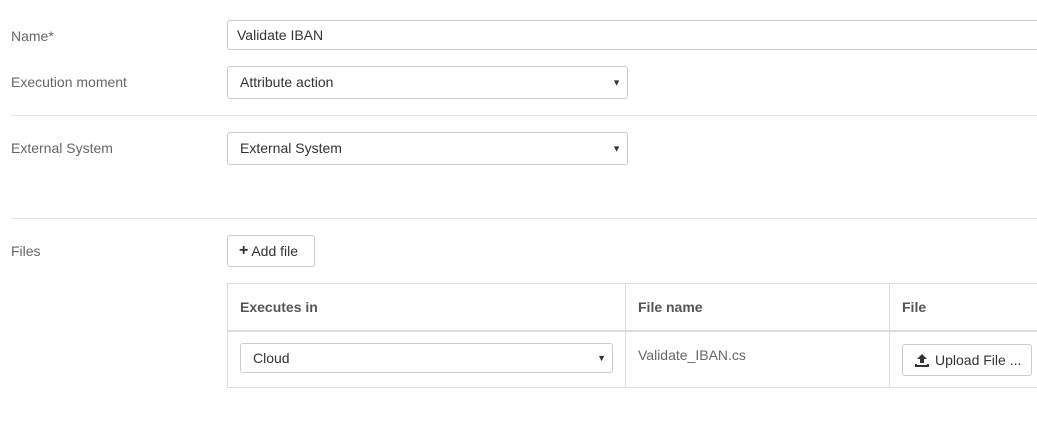 This screenshot has height=435, width=1037. Describe the element at coordinates (69, 82) in the screenshot. I see `execution-moment-label: Execution moment` at that location.